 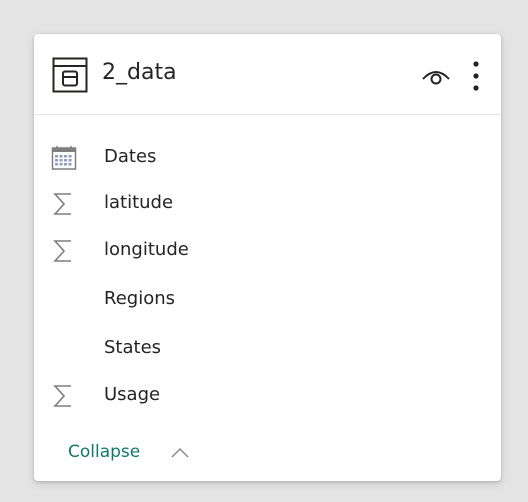 I want to click on field-label: Regions, so click(x=139, y=298).